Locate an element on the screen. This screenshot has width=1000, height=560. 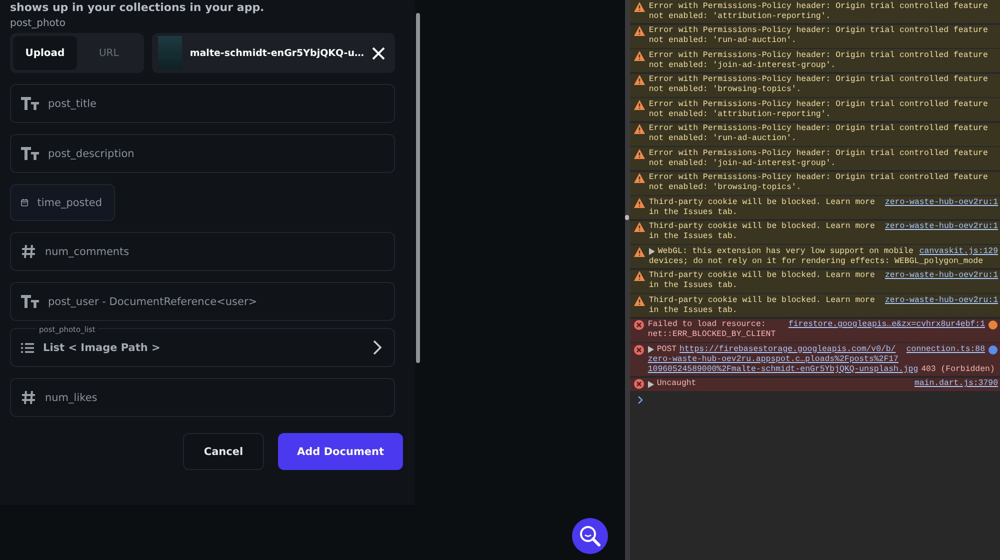
field-placeholder: time_posted is located at coordinates (69, 202).